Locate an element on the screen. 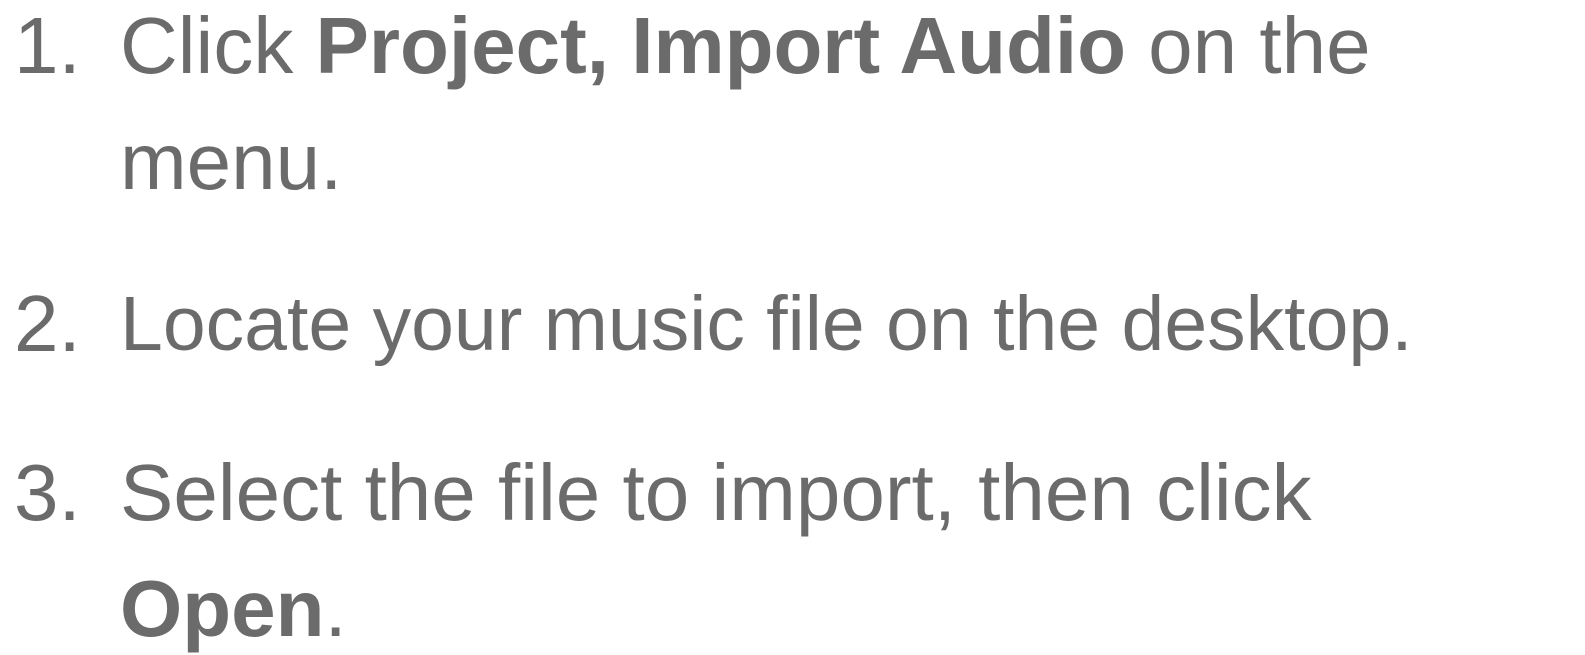  menu-path-emphasis: Project, Import Audio is located at coordinates (720, 45).